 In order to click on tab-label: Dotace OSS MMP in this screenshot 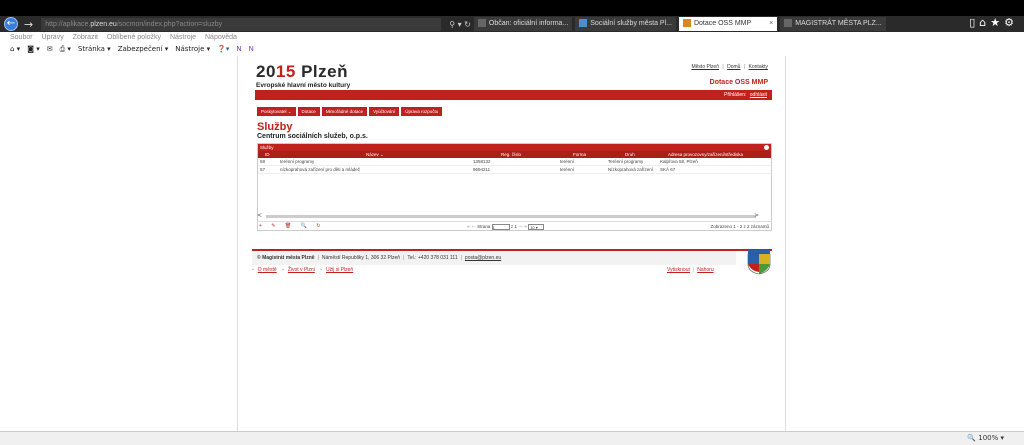, I will do `click(722, 23)`.